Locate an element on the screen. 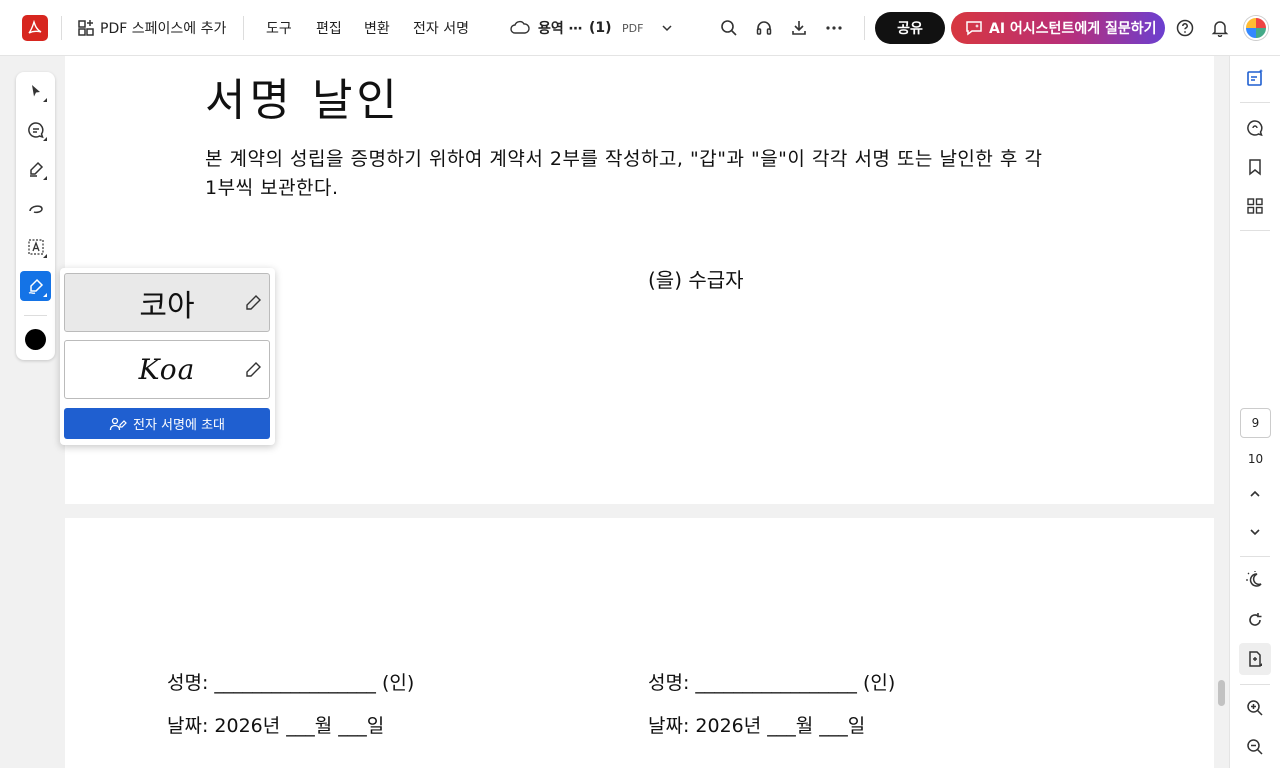 The height and width of the screenshot is (768, 1280). file-type-badge: PDF is located at coordinates (633, 28).